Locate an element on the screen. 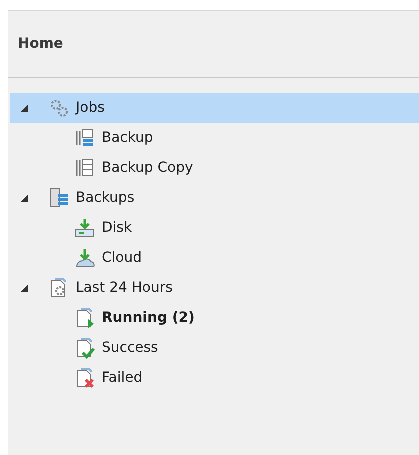 The height and width of the screenshot is (455, 419). tree-item: Backups is located at coordinates (214, 198).